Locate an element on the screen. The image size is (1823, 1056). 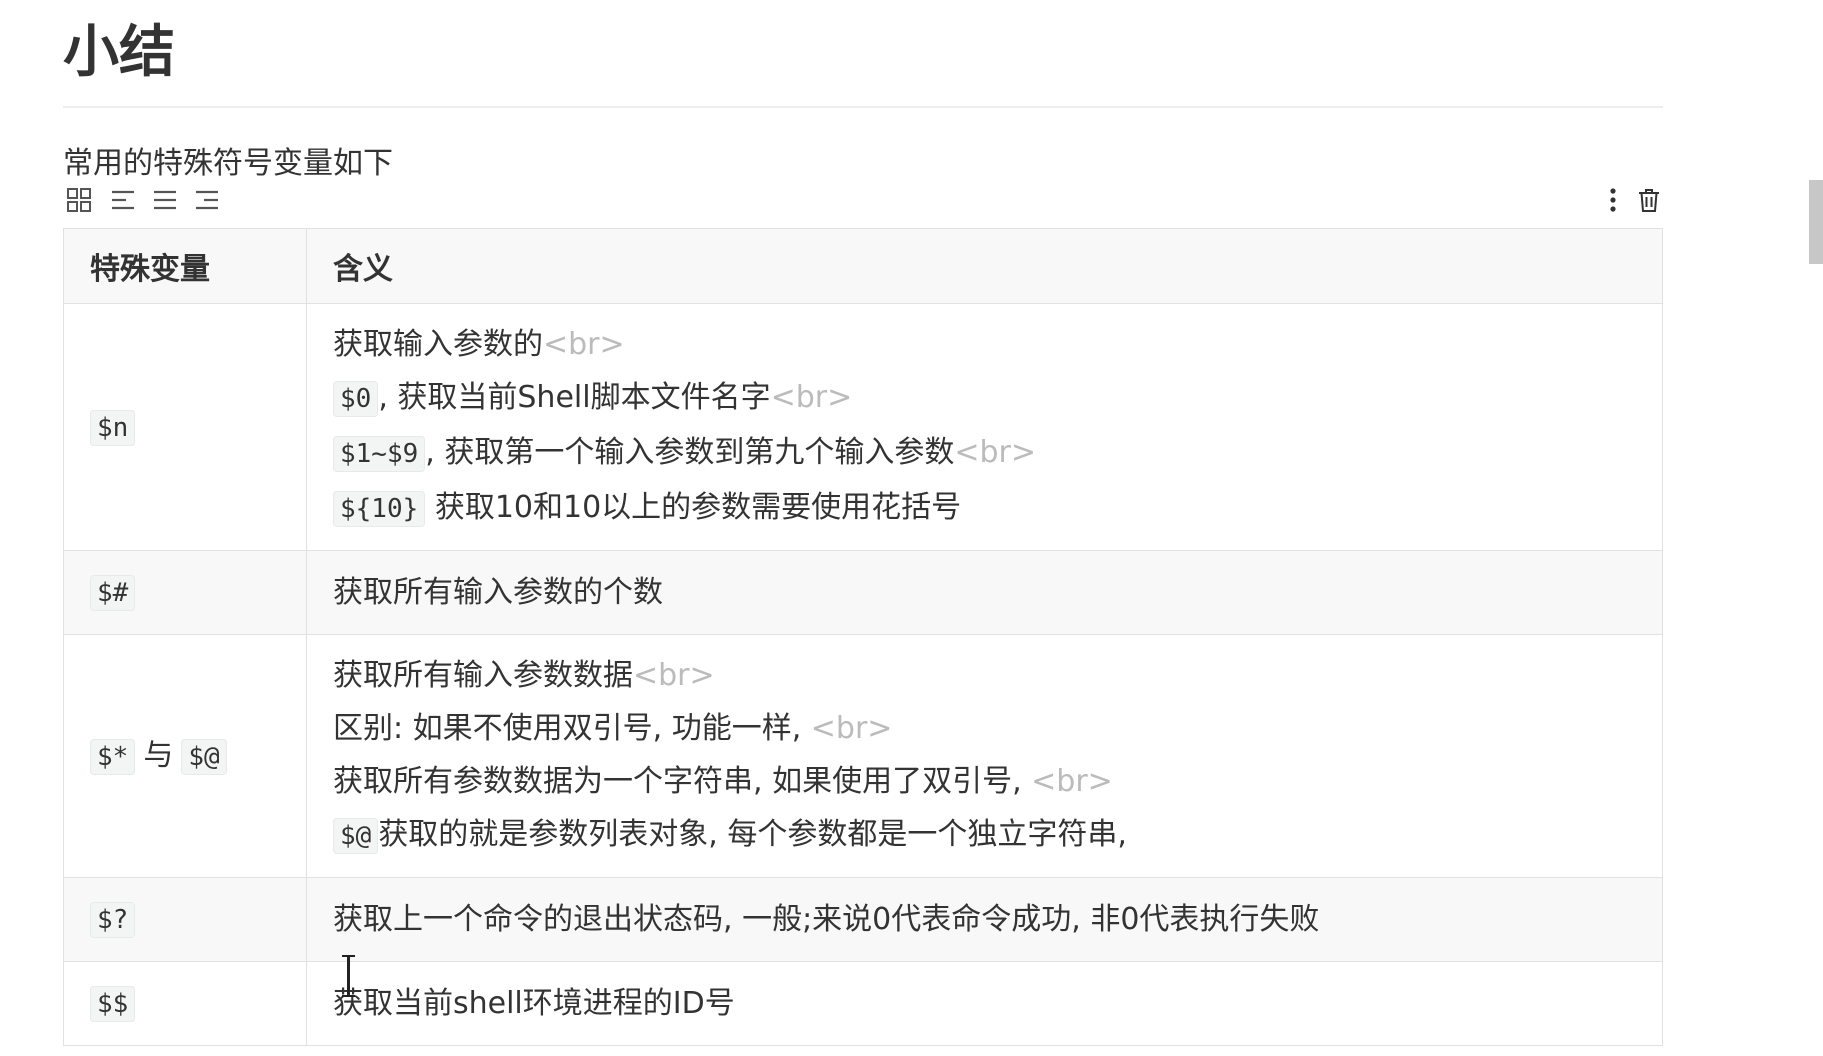
variable-cell: $# is located at coordinates (185, 592).